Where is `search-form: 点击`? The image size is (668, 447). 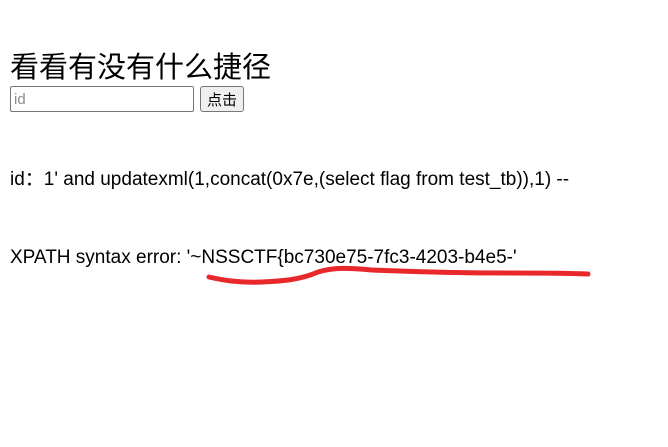
search-form: 点击 is located at coordinates (127, 99).